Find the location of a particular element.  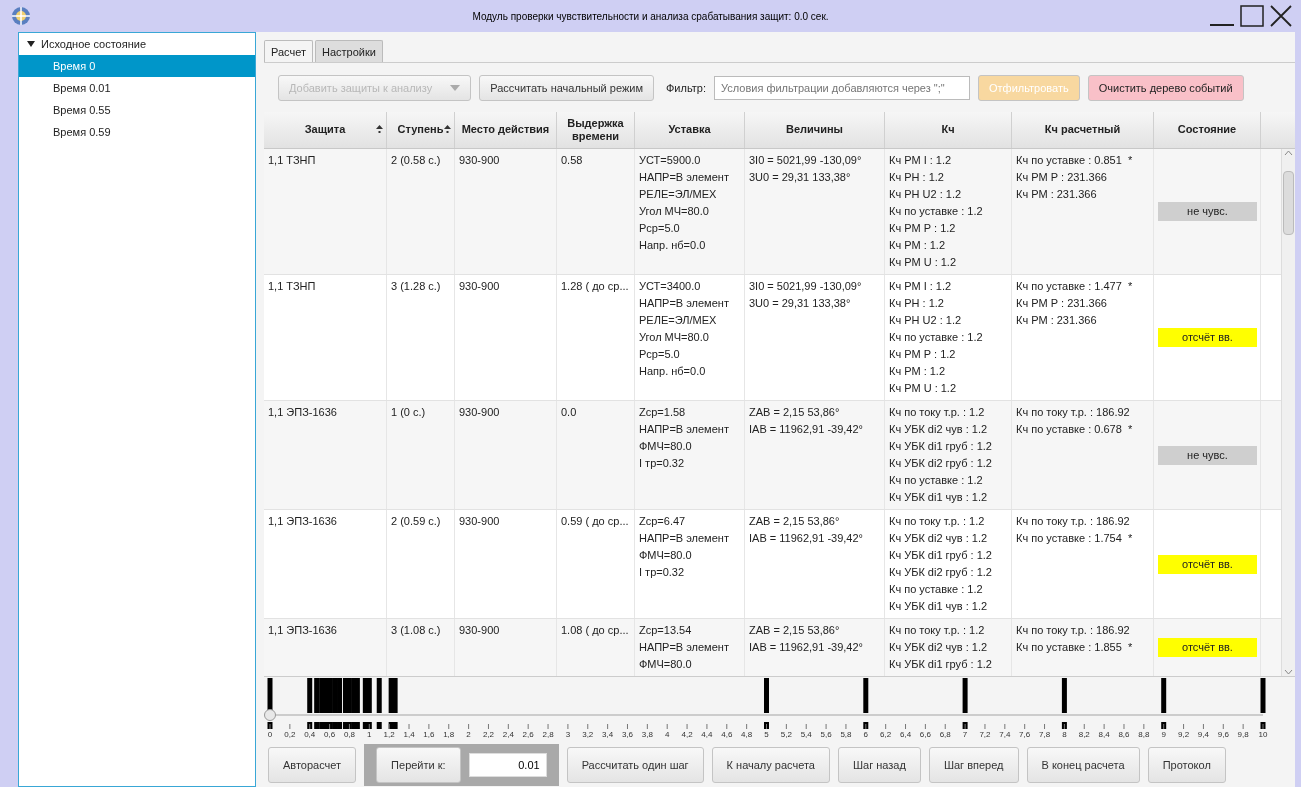

tick-label: 7 is located at coordinates (965, 734).